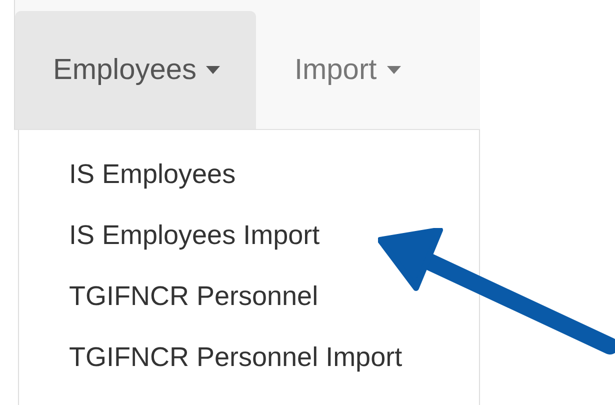 The width and height of the screenshot is (615, 405). Describe the element at coordinates (249, 296) in the screenshot. I see `menu-item: TGIFNCR Personnel` at that location.